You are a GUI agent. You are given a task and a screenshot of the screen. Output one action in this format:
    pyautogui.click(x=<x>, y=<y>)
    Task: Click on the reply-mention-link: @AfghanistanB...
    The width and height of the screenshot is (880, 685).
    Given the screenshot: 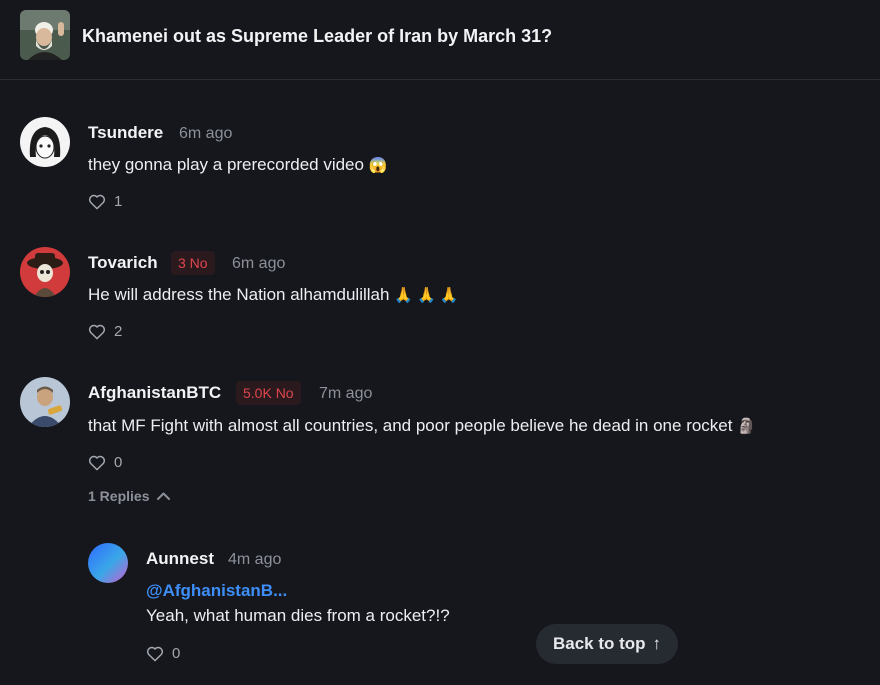 What is the action you would take?
    pyautogui.click(x=216, y=591)
    